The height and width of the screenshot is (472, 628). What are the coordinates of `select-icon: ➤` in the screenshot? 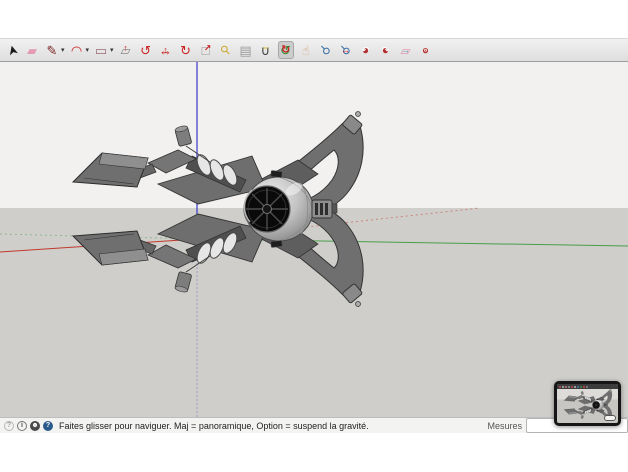 It's located at (11, 50).